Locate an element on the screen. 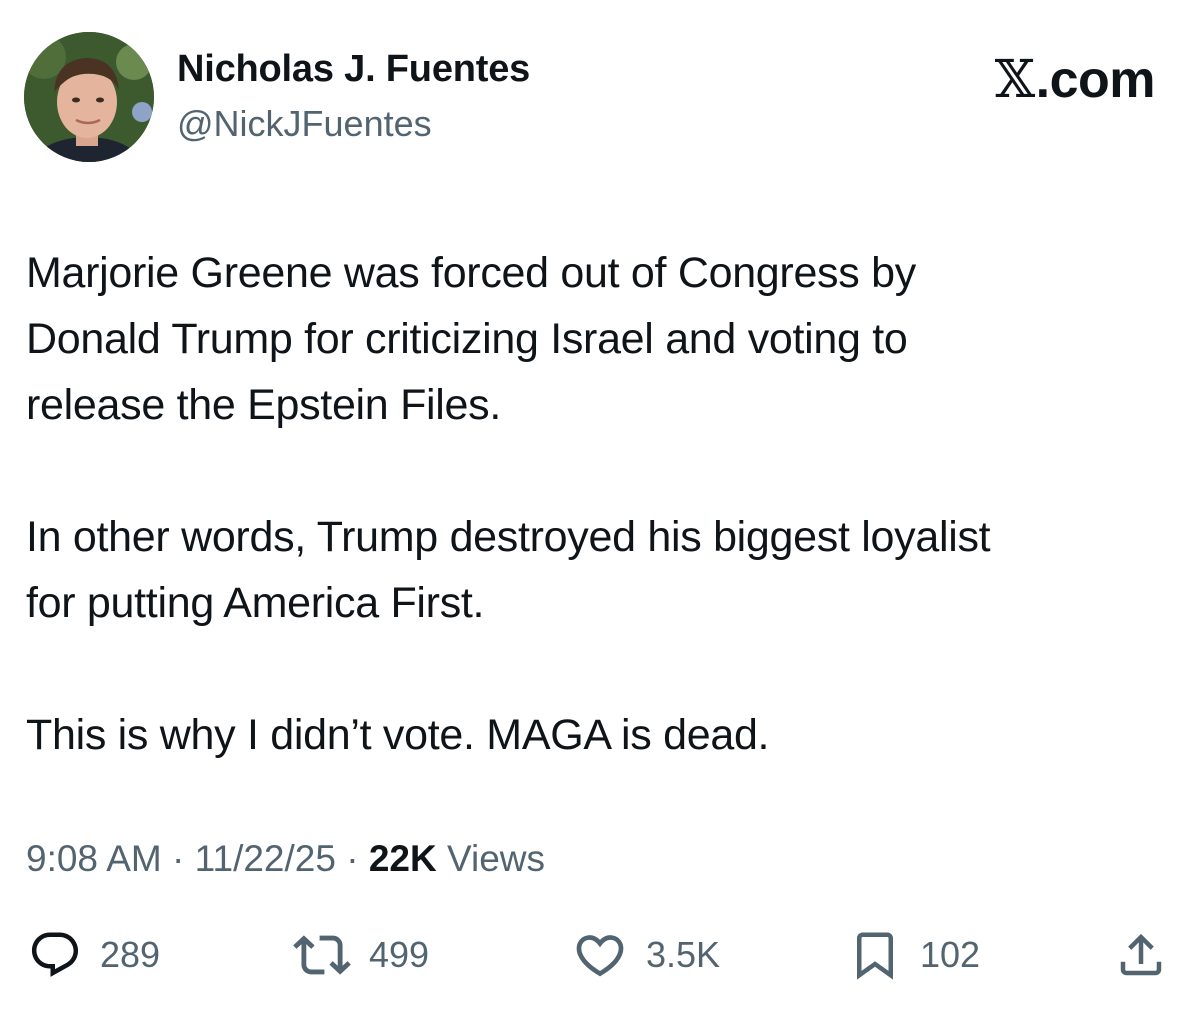  views-label: Views is located at coordinates (491, 858).